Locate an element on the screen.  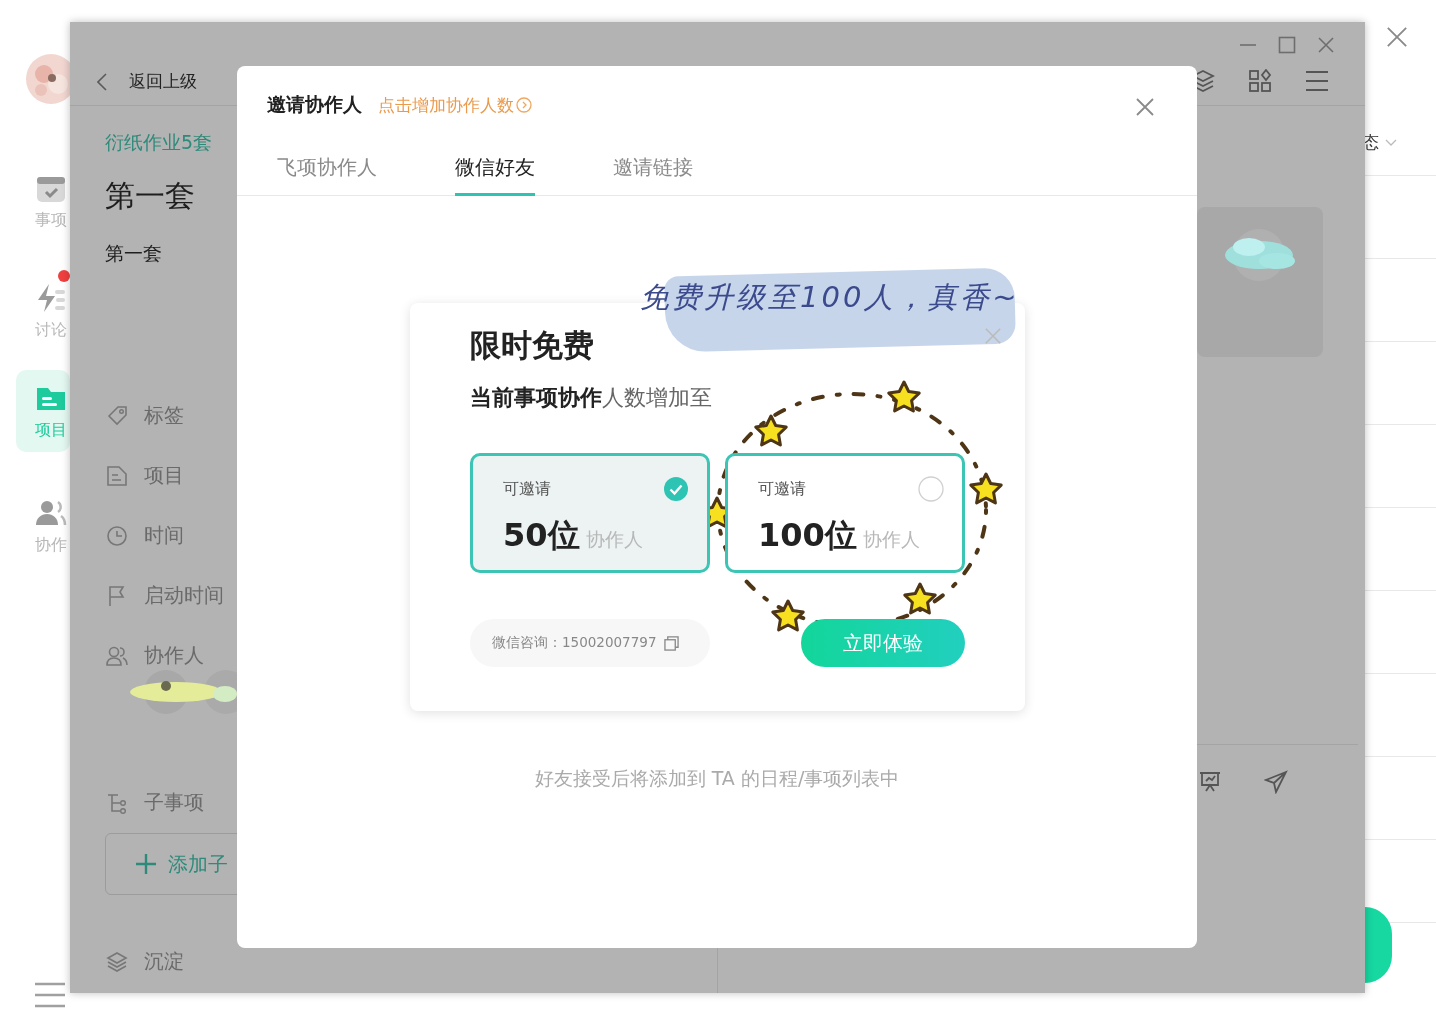
try-now-button: 立即体验 is located at coordinates (883, 643).